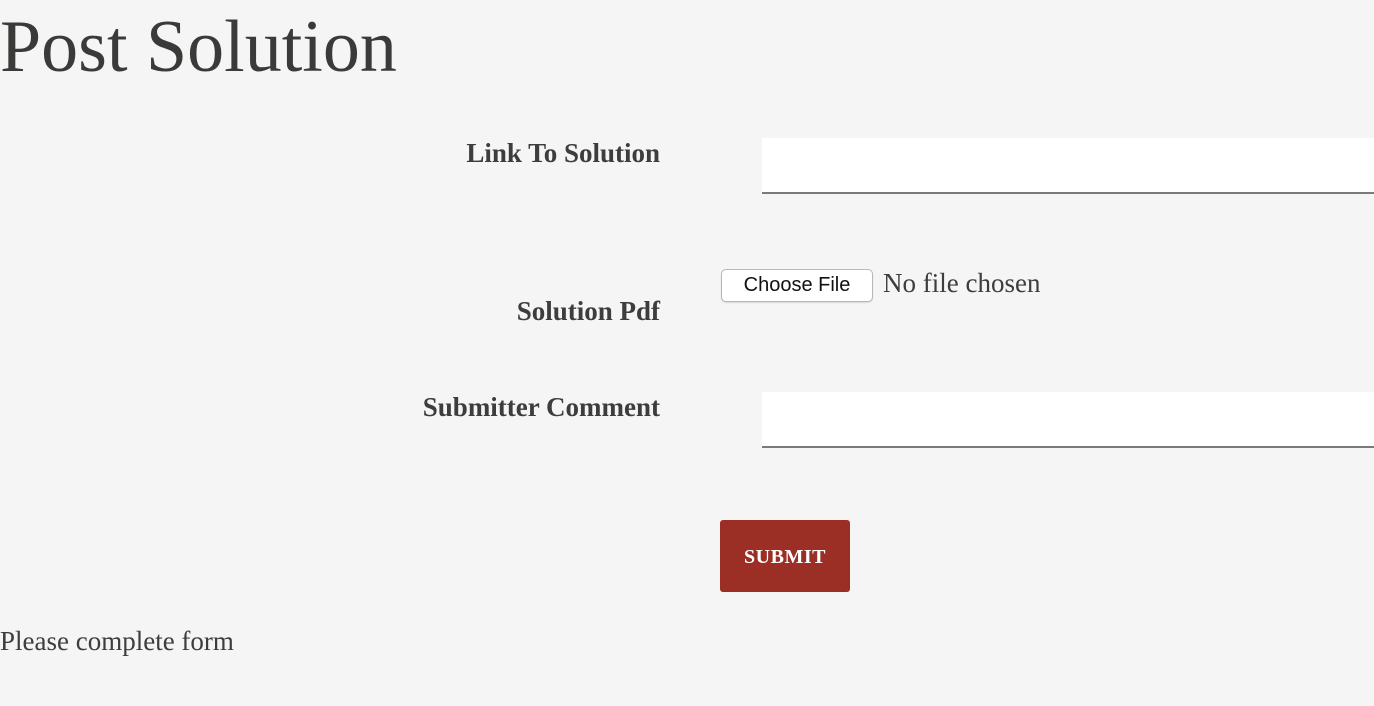 The width and height of the screenshot is (1374, 706). Describe the element at coordinates (541, 407) in the screenshot. I see `submitter-comment-label: Submitter Comment` at that location.